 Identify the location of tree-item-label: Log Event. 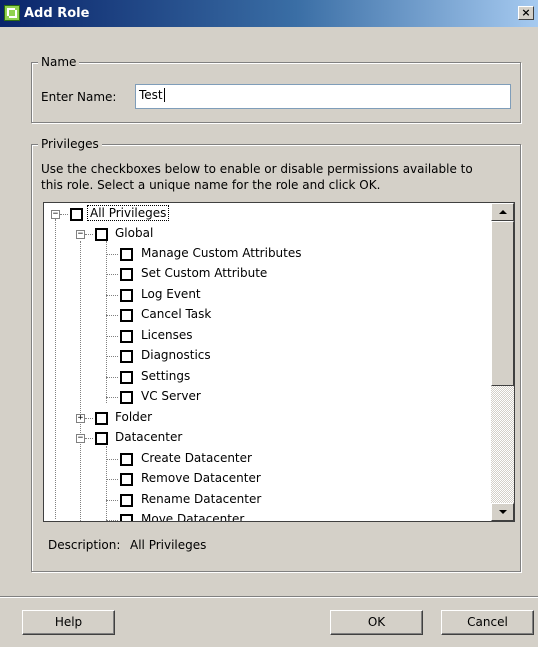
(171, 294).